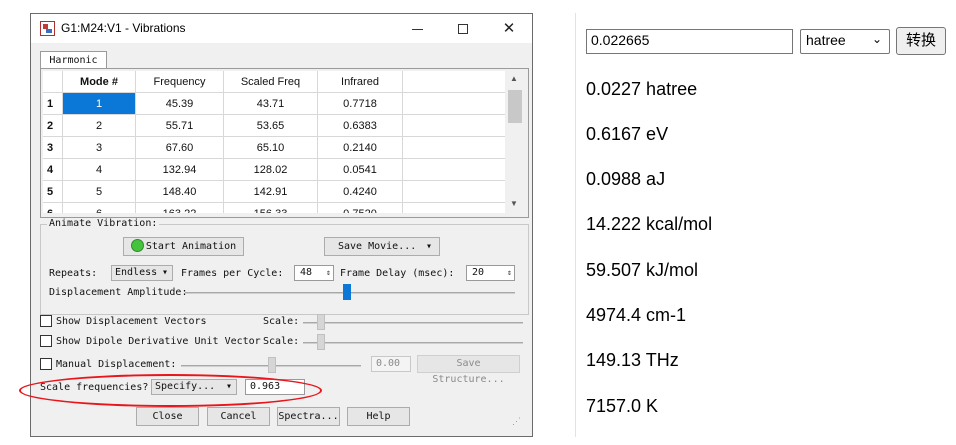 This screenshot has height=445, width=956. What do you see at coordinates (46, 364) in the screenshot?
I see `manual-displacement-checkbox` at bounding box center [46, 364].